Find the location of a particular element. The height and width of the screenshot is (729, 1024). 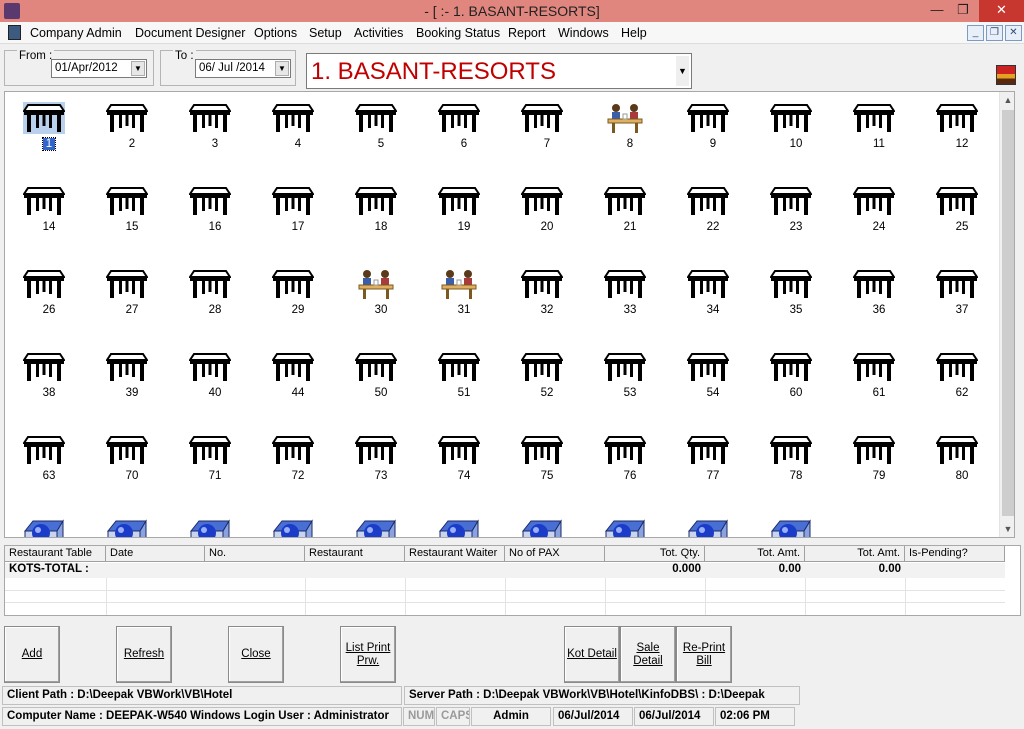

table-tile: 52 is located at coordinates (547, 378).